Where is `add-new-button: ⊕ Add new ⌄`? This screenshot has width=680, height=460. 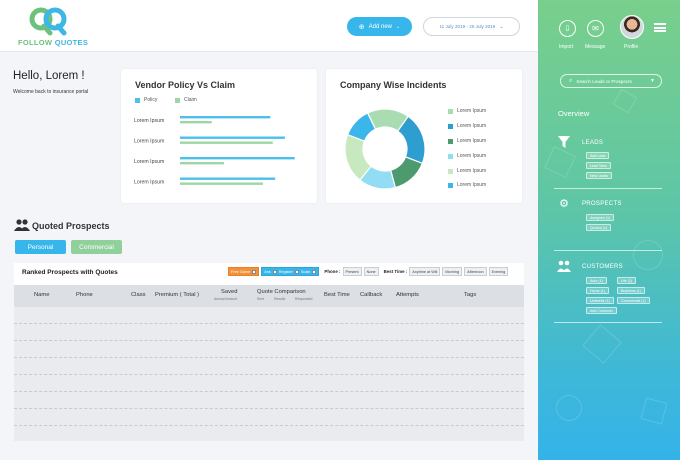 add-new-button: ⊕ Add new ⌄ is located at coordinates (379, 26).